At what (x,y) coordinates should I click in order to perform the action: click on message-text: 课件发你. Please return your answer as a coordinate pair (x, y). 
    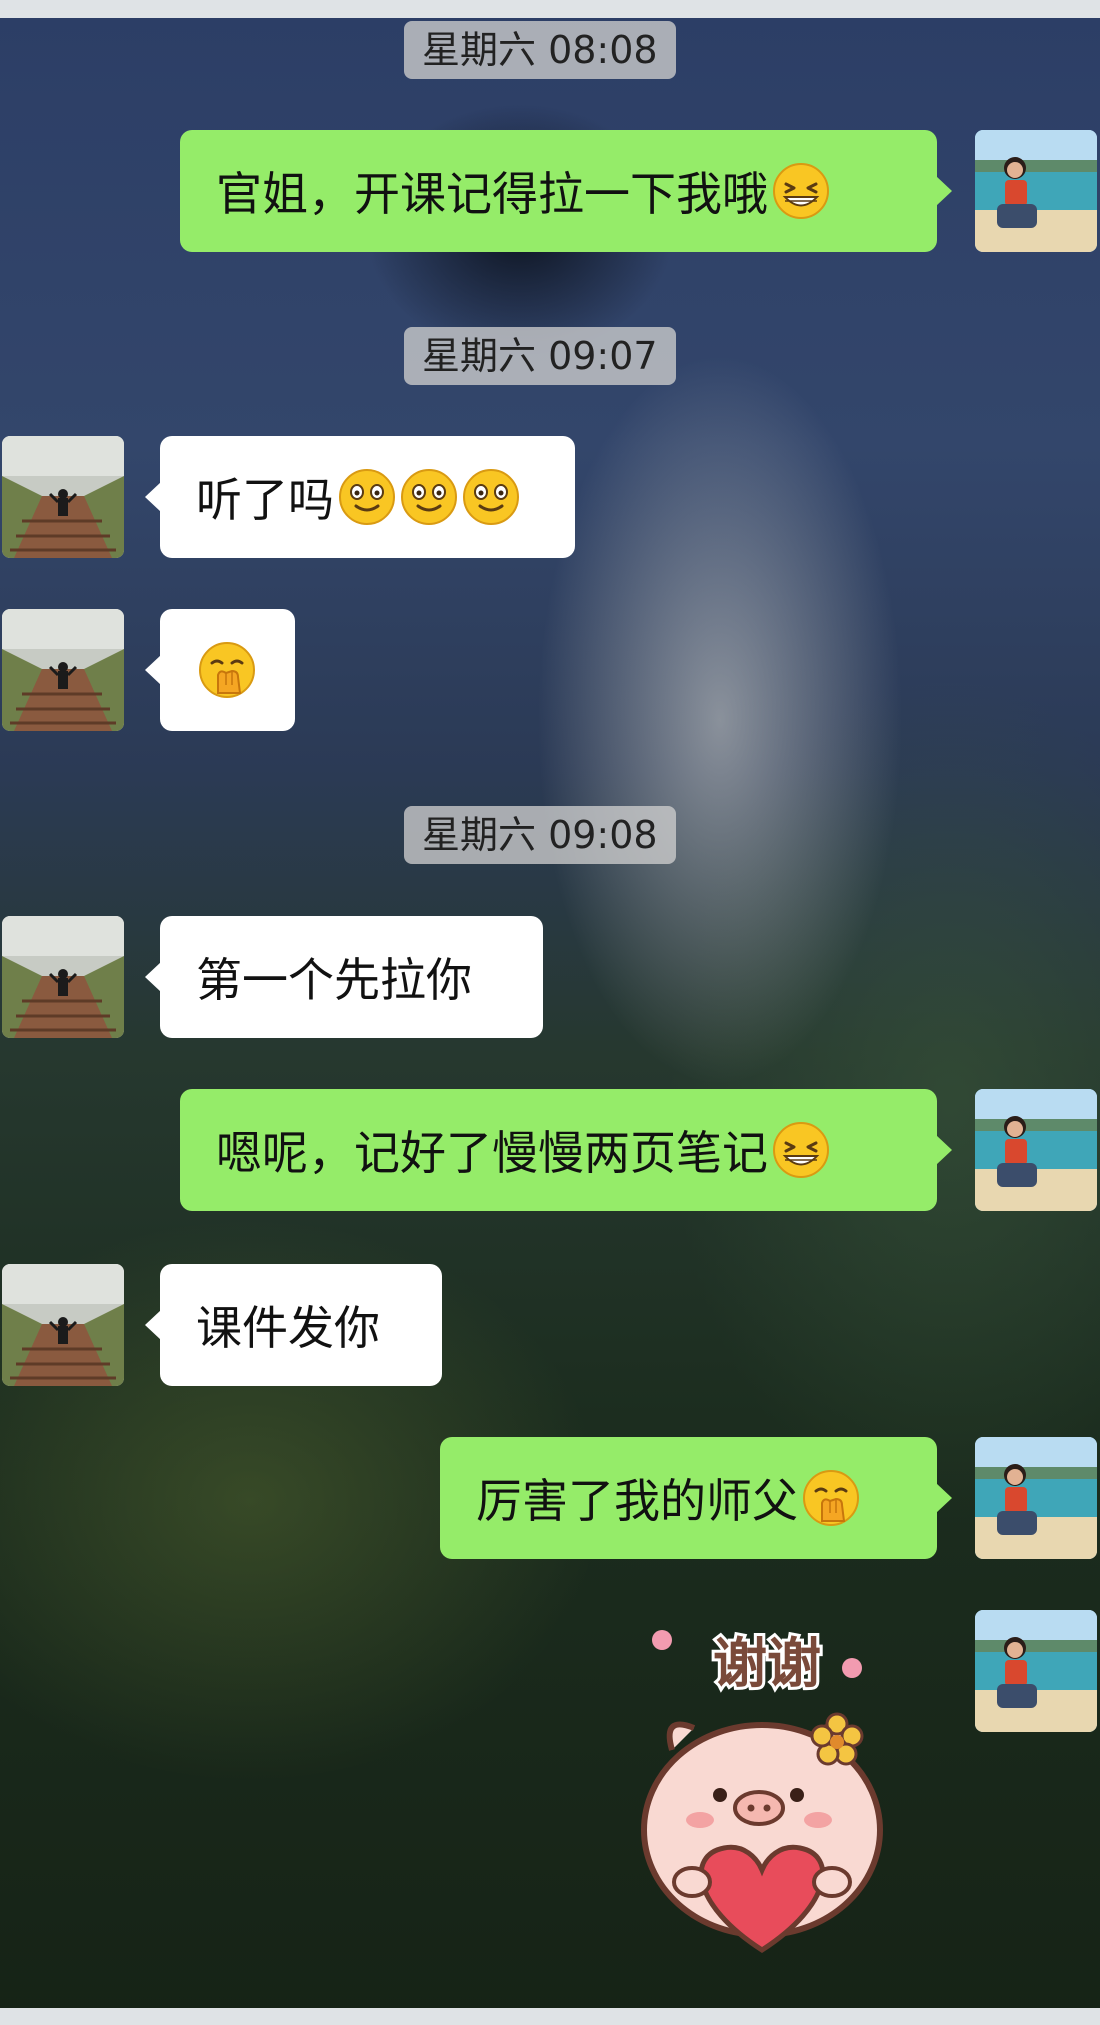
    Looking at the image, I should click on (288, 1328).